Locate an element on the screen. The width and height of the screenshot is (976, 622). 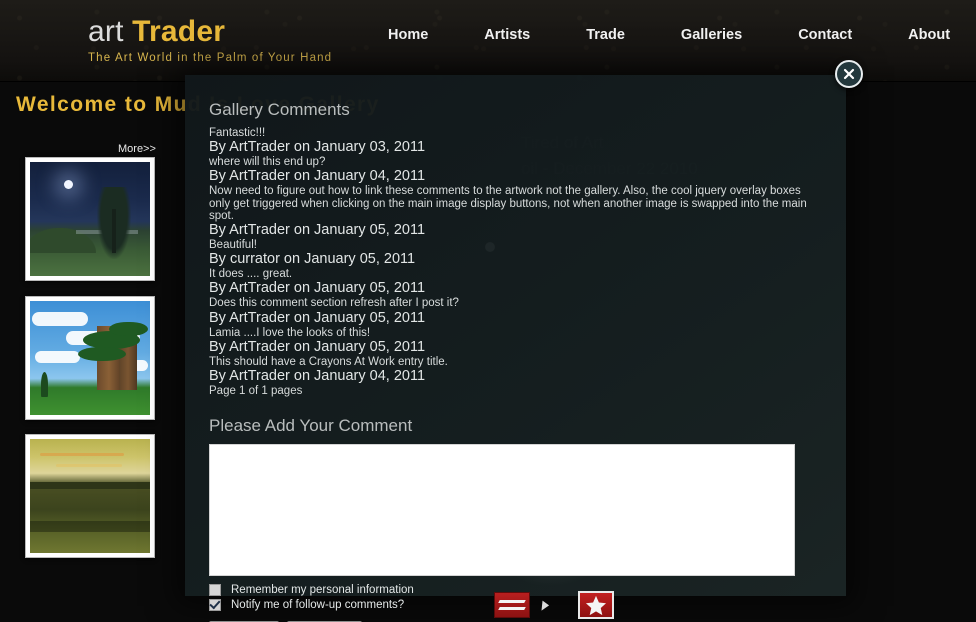
remember-info-checkbox is located at coordinates (215, 590).